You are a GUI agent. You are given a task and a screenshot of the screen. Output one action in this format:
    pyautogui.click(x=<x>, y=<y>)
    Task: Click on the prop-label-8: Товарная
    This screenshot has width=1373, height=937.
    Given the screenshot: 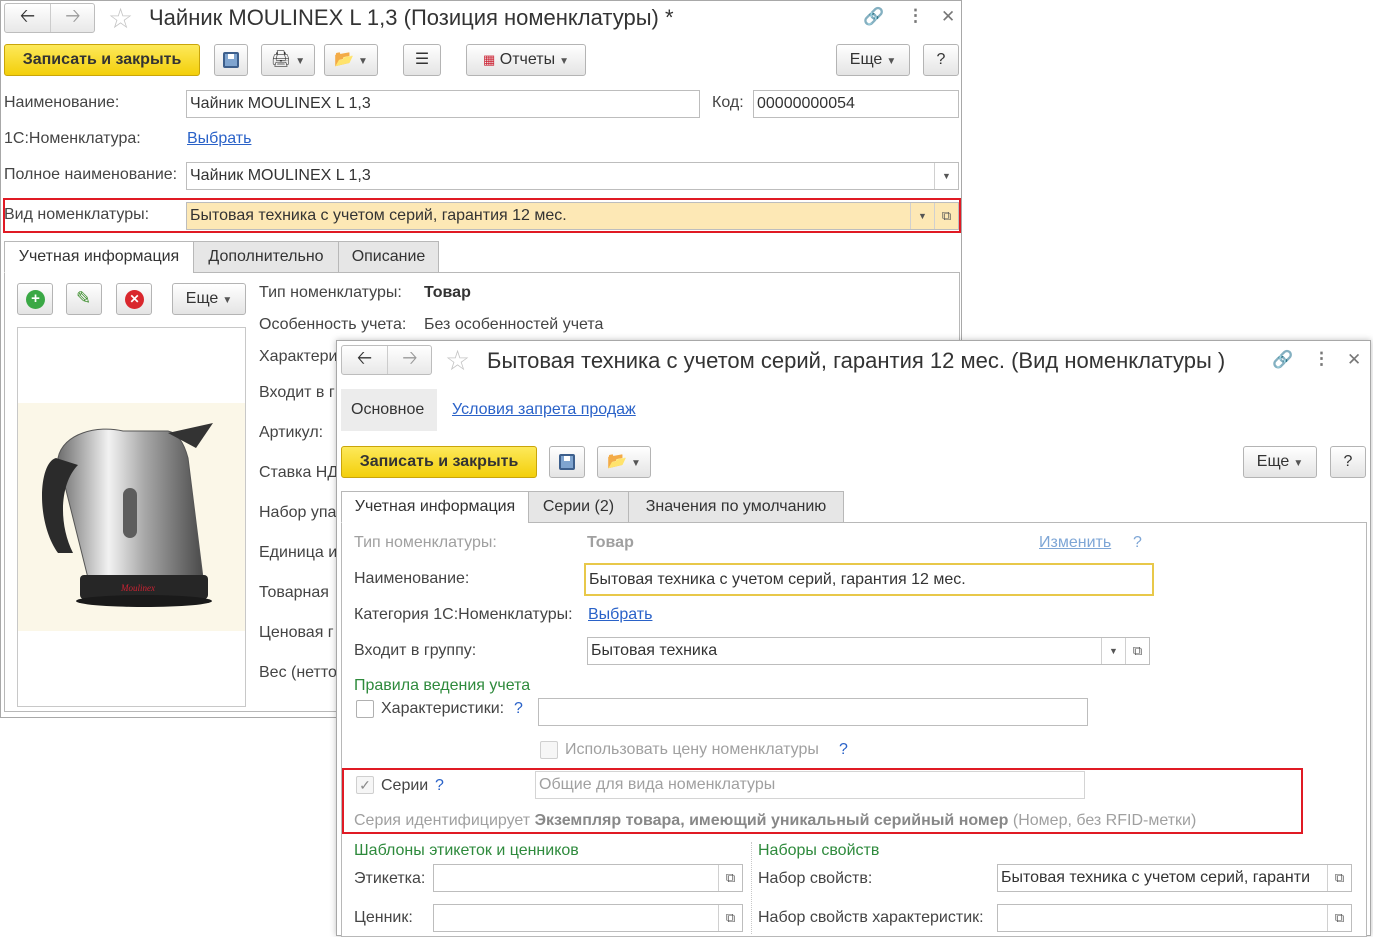 What is the action you would take?
    pyautogui.click(x=294, y=592)
    